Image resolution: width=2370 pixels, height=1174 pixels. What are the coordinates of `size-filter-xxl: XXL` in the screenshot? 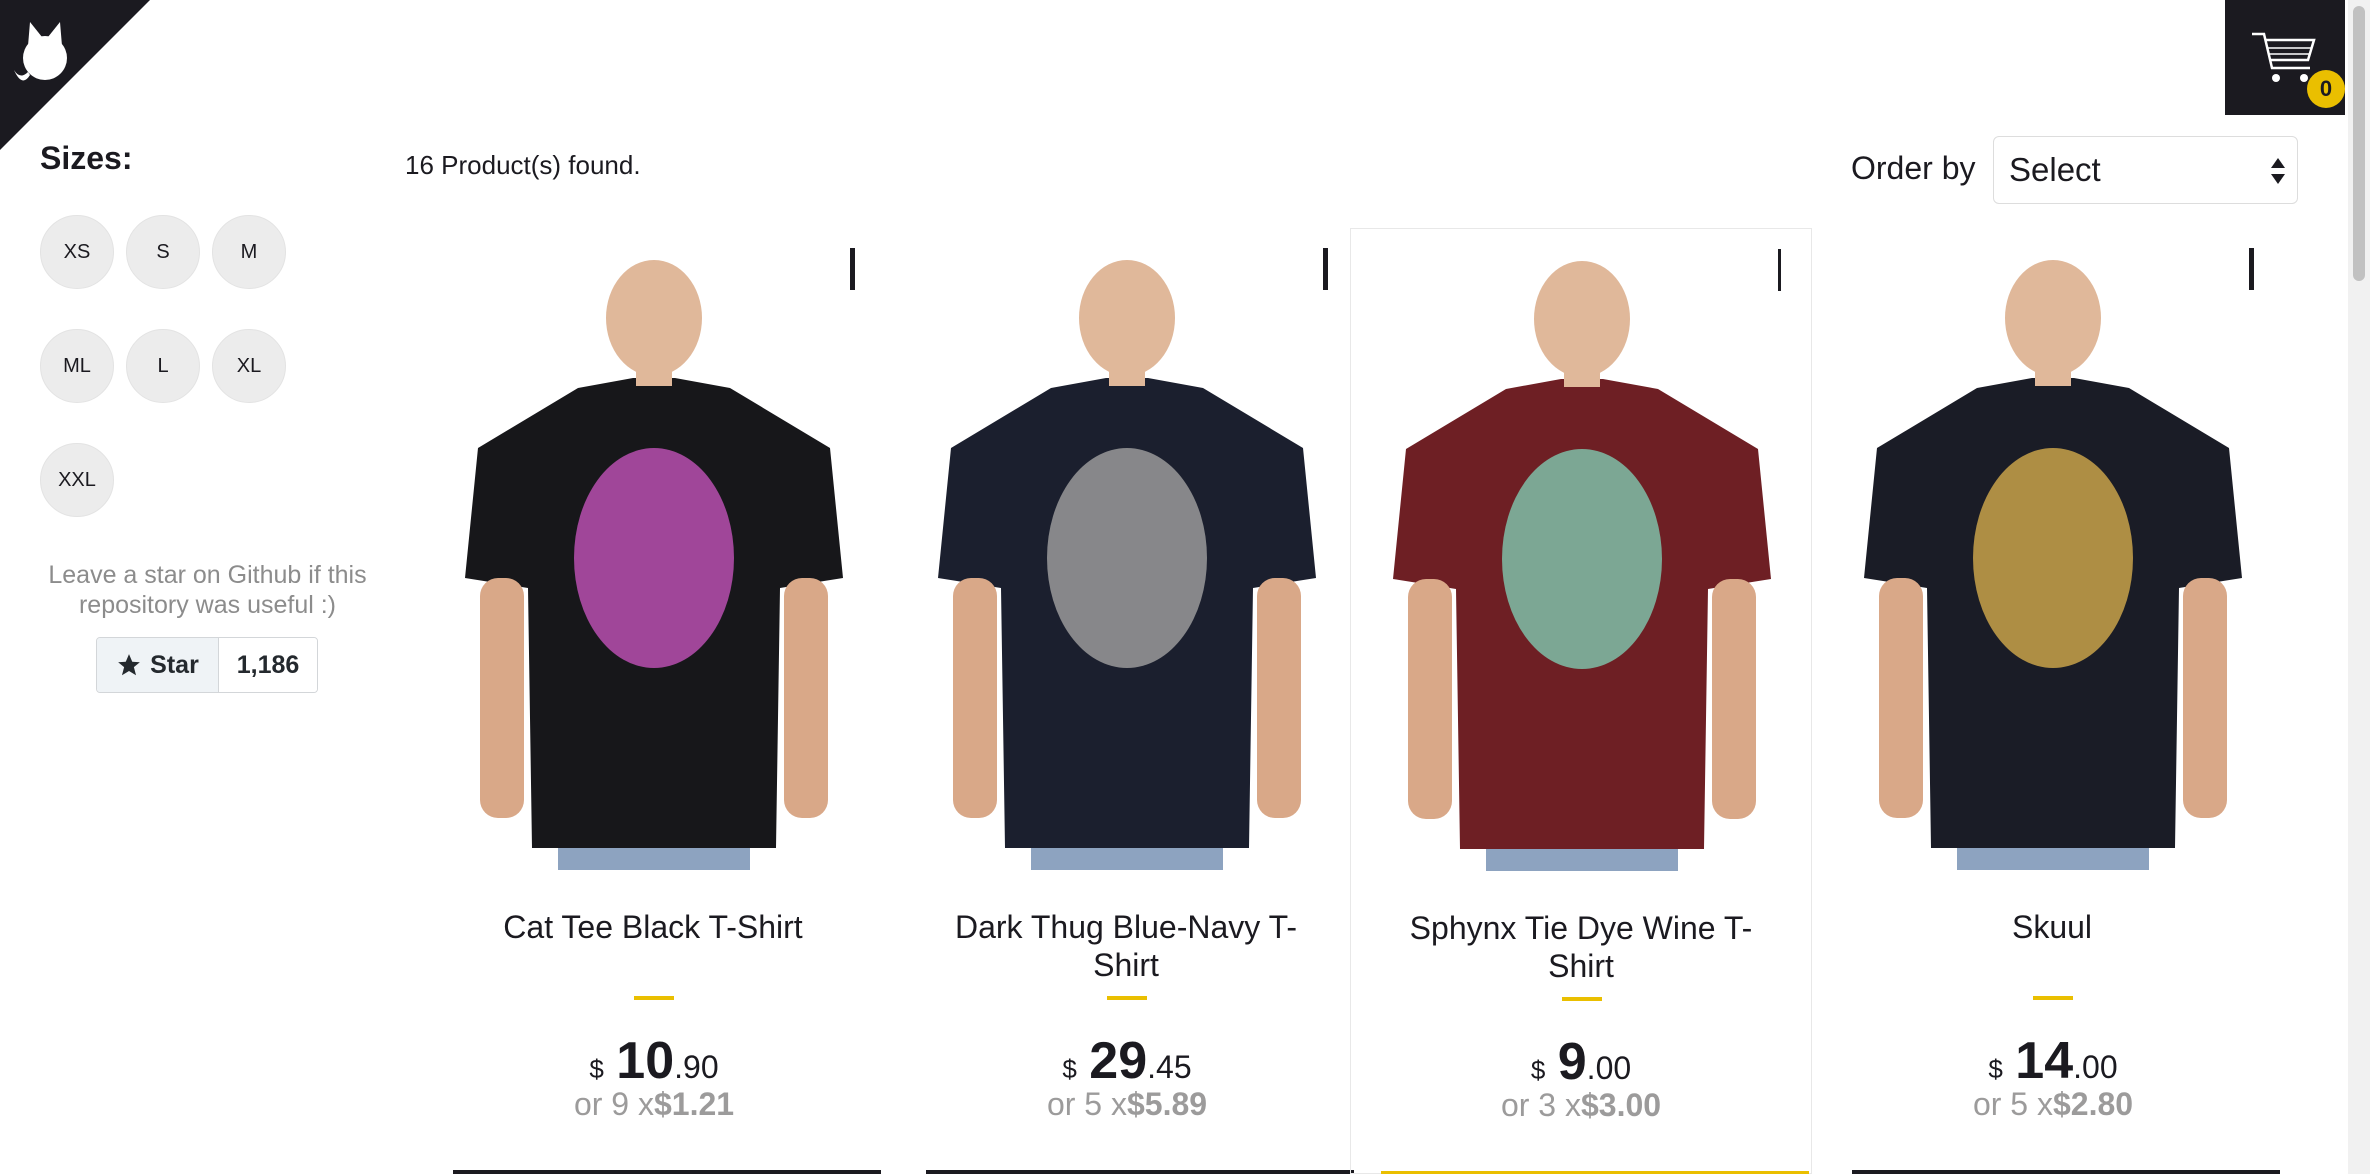 It's located at (77, 480).